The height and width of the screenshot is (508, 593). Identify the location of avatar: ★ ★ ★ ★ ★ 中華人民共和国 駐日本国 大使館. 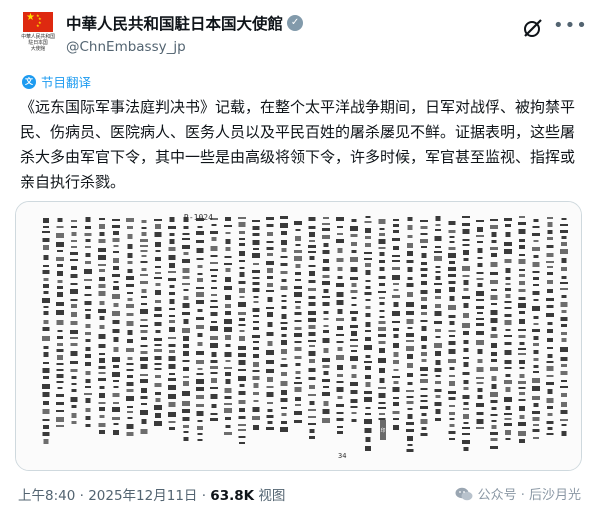
(38, 34).